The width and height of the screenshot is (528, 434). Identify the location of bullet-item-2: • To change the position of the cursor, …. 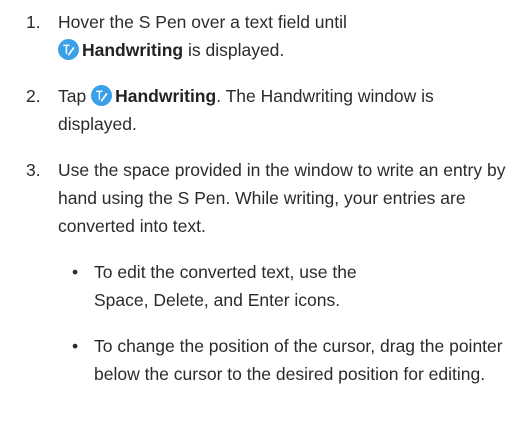
(296, 360).